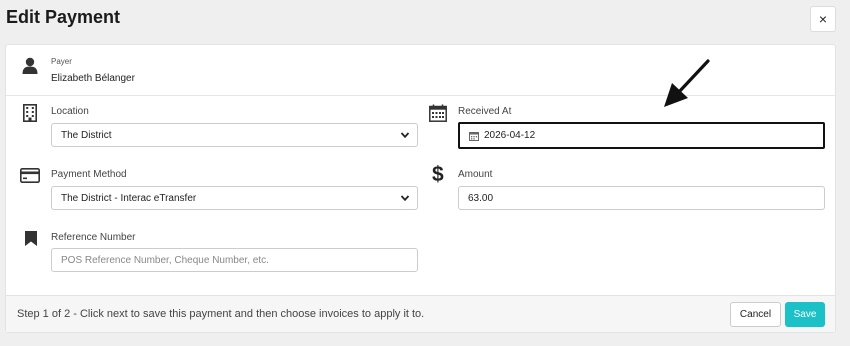 Image resolution: width=850 pixels, height=346 pixels. What do you see at coordinates (61, 61) in the screenshot?
I see `payer-label: Payer` at bounding box center [61, 61].